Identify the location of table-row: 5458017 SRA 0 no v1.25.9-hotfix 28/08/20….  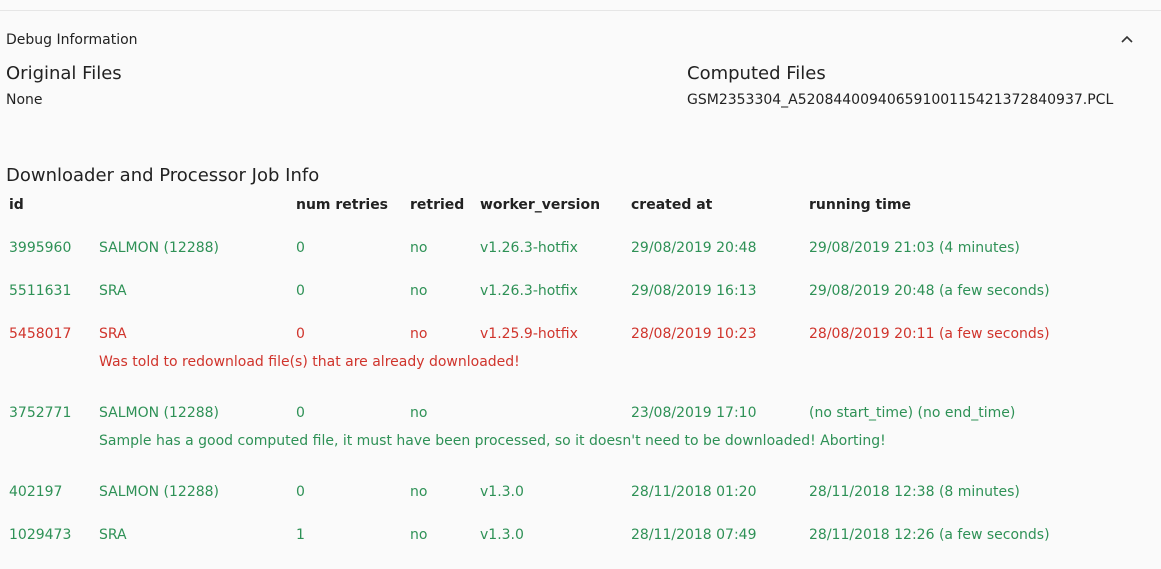
(580, 336).